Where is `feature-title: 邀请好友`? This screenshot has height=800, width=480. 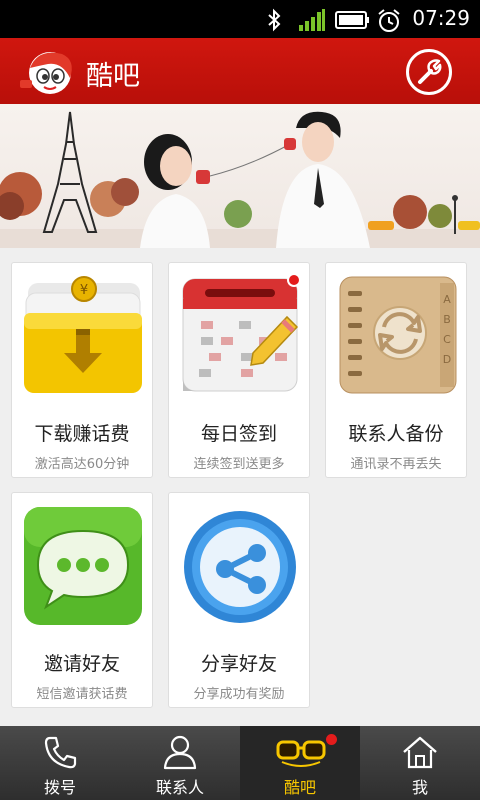
feature-title: 邀请好友 is located at coordinates (81, 664).